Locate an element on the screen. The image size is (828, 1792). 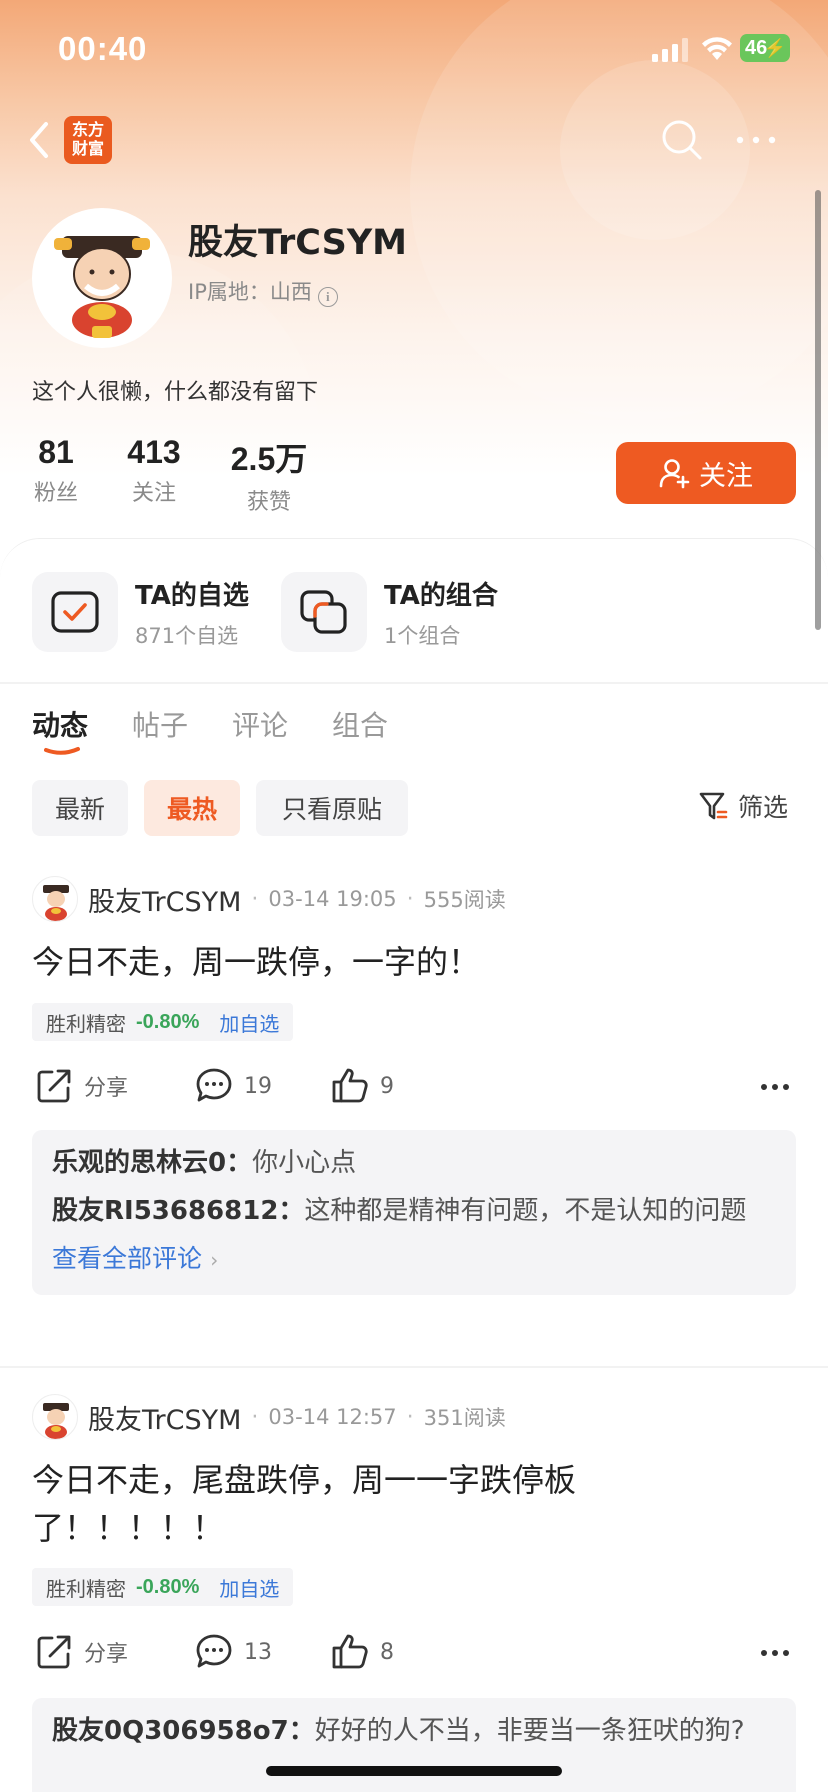
stat-following: 413 关注 is located at coordinates (154, 470).